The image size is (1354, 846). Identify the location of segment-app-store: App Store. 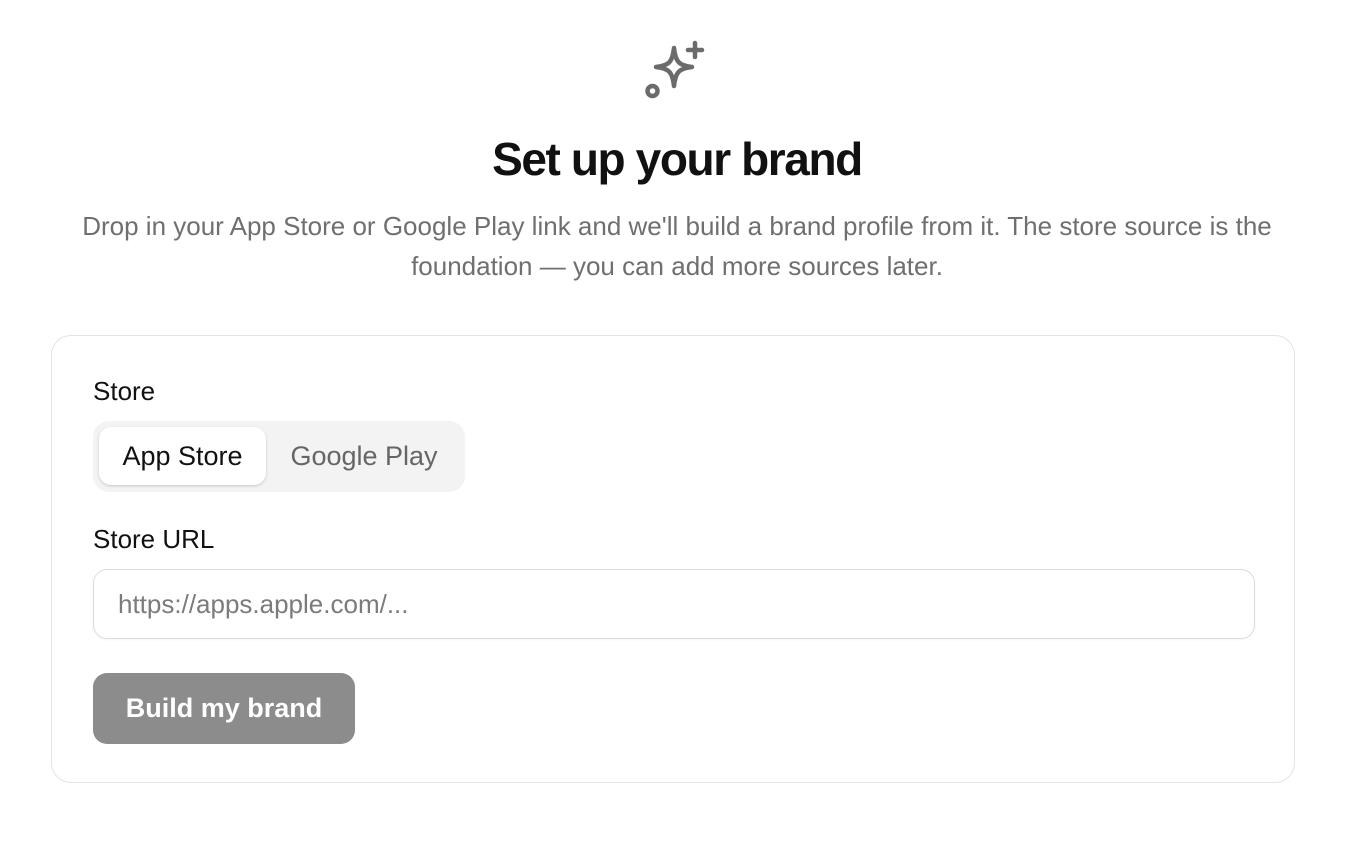
(182, 456).